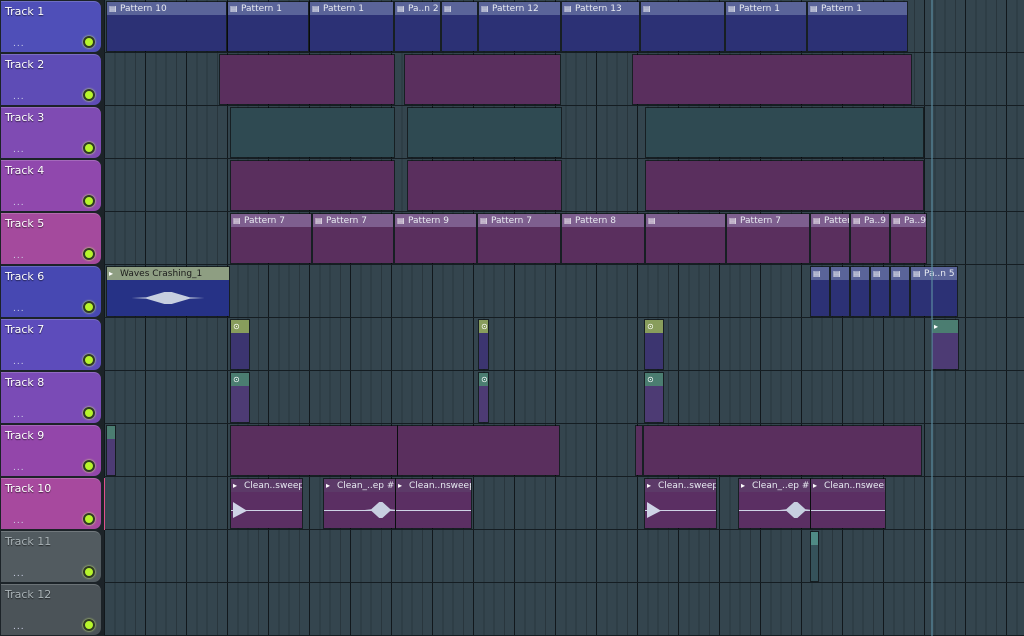  Describe the element at coordinates (519, 26) in the screenshot. I see `pattern-clip: ▤ Pattern 12` at that location.